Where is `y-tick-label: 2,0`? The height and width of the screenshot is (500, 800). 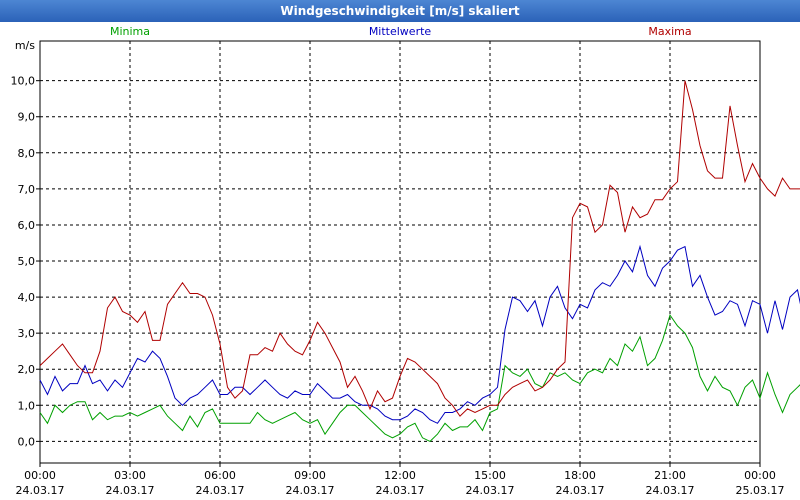 y-tick-label: 2,0 is located at coordinates (27, 369).